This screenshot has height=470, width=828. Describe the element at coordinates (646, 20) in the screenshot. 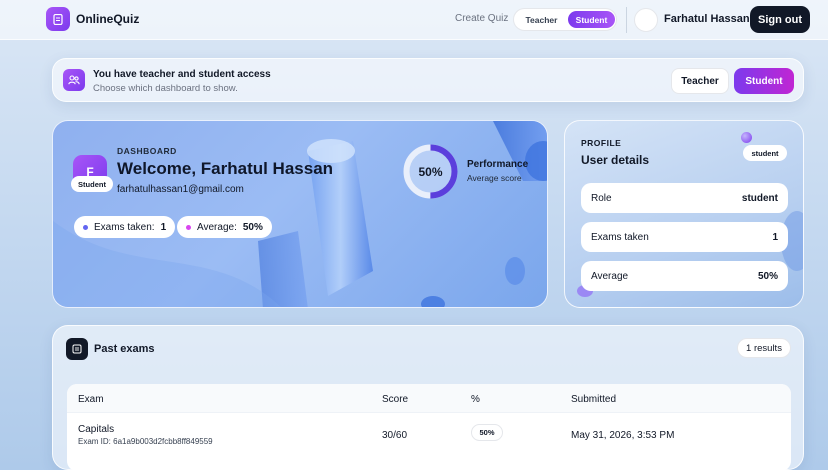

I see `avatar` at that location.